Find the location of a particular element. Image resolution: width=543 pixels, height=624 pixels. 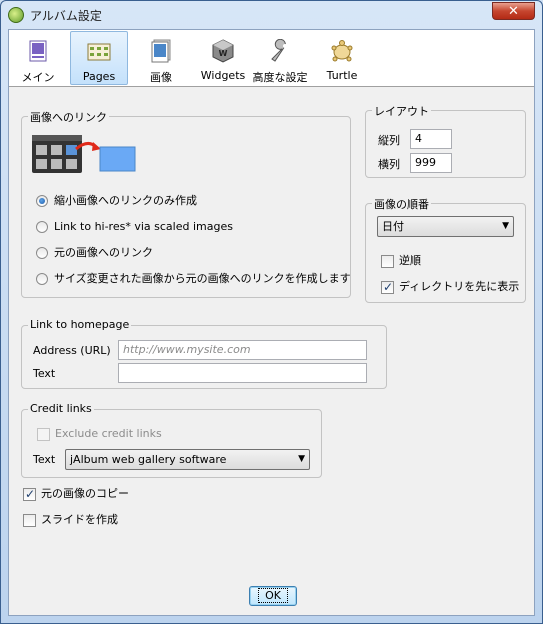

columns-input: 4 is located at coordinates (431, 139).